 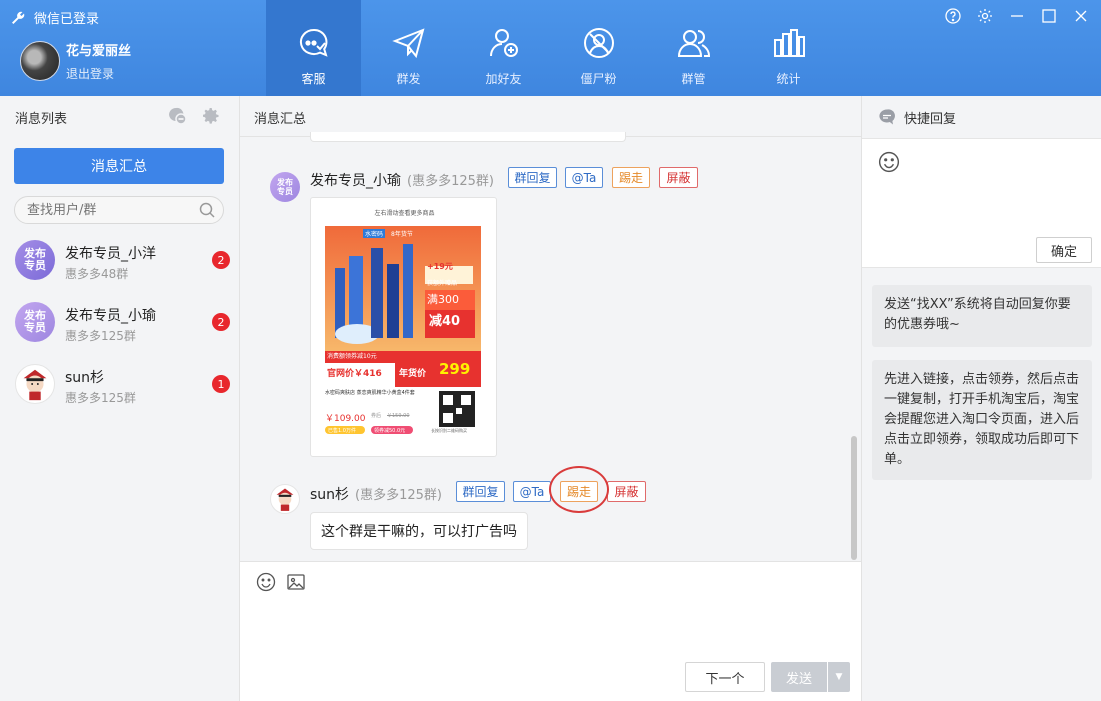 I want to click on product-title: 水密码爽肤店 蒸恋爽肌精华小黄盒4件套, so click(x=370, y=393).